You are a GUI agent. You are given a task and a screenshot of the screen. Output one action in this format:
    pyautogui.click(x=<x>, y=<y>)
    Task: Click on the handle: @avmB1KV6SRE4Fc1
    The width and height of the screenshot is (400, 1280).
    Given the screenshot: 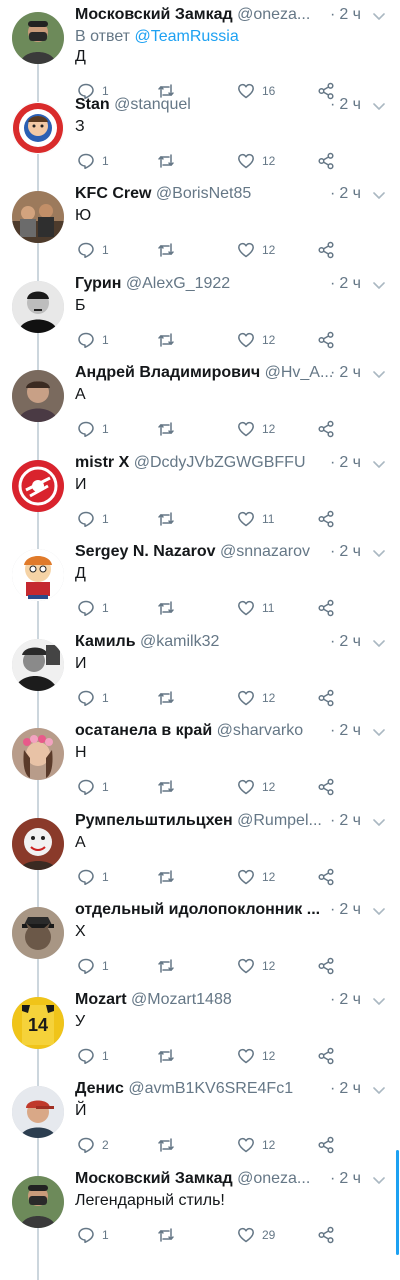 What is the action you would take?
    pyautogui.click(x=210, y=1088)
    